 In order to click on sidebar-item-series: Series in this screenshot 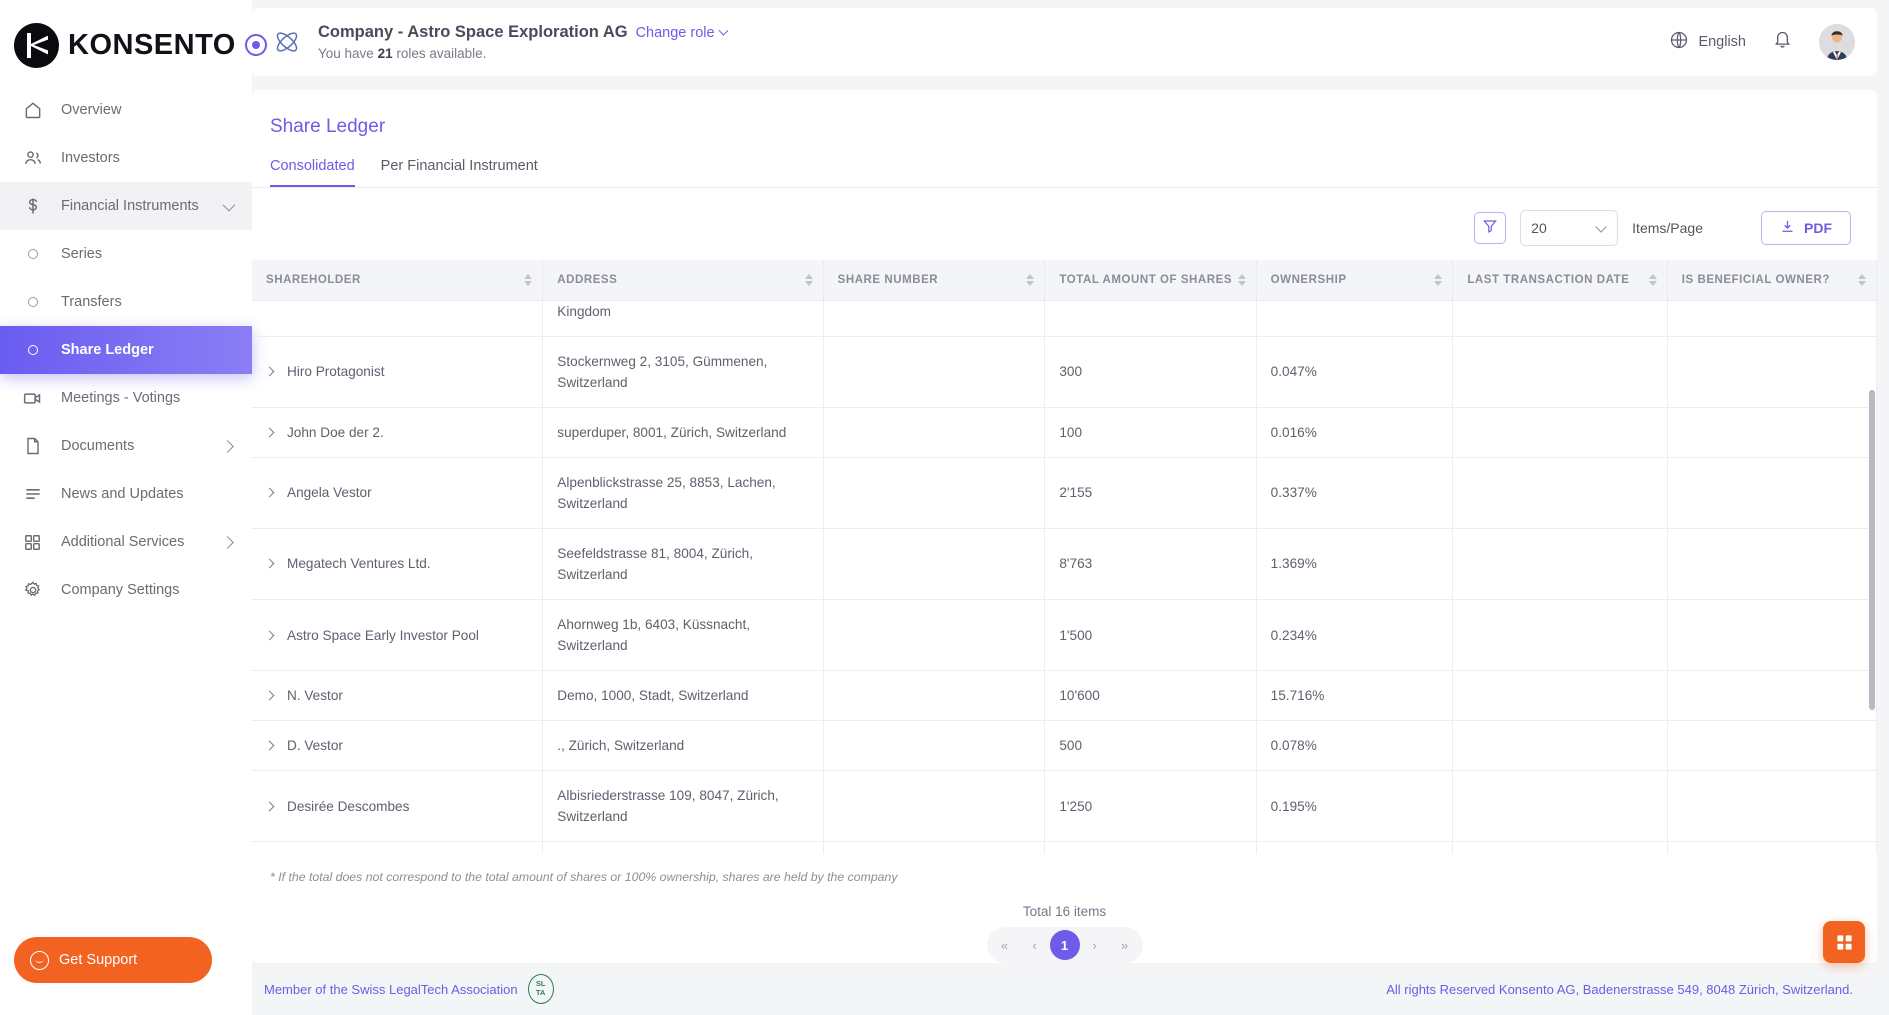, I will do `click(126, 254)`.